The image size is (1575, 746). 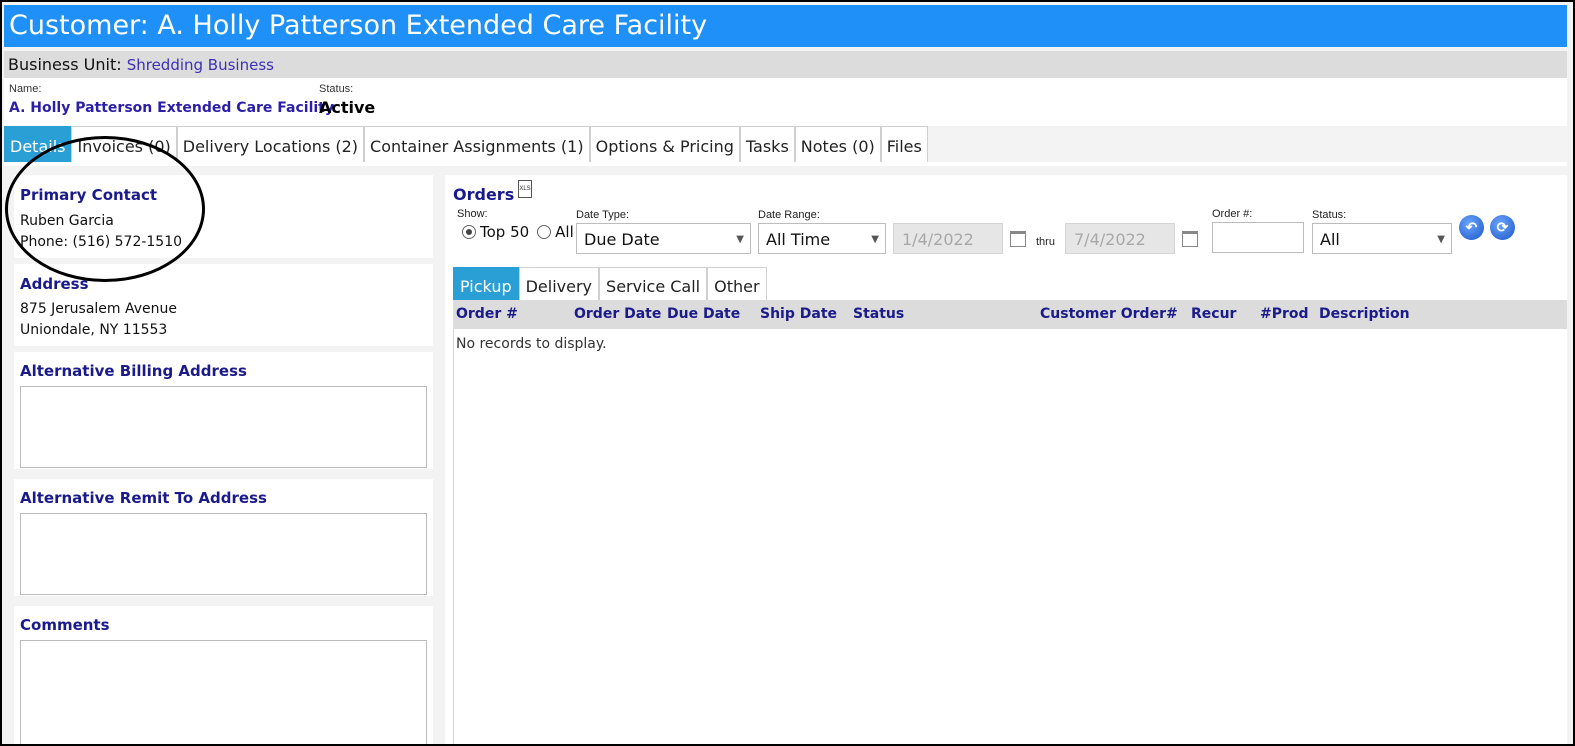 What do you see at coordinates (789, 215) in the screenshot?
I see `date-range-label: Date Range:` at bounding box center [789, 215].